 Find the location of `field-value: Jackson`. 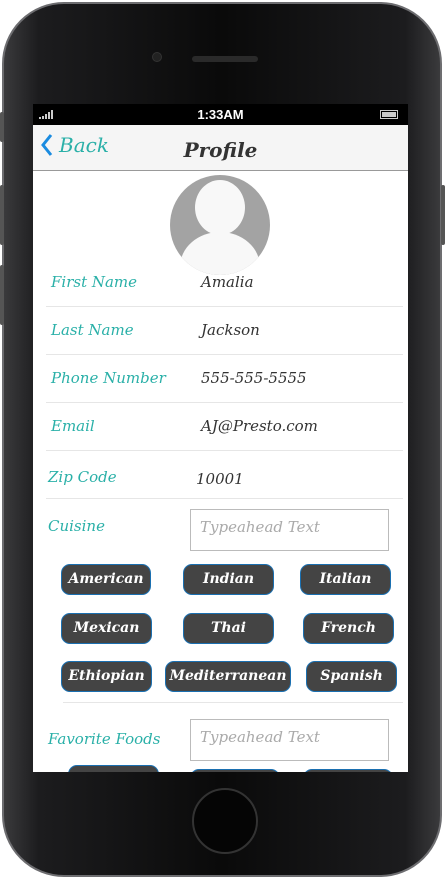

field-value: Jackson is located at coordinates (230, 330).